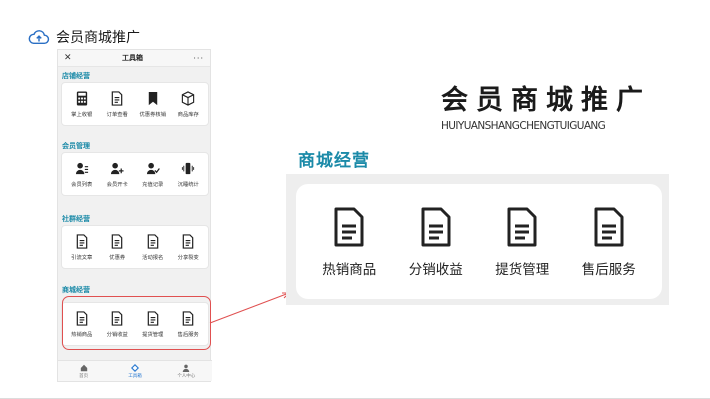 This screenshot has height=399, width=710. I want to click on zoom-item: 分销收益, so click(436, 242).